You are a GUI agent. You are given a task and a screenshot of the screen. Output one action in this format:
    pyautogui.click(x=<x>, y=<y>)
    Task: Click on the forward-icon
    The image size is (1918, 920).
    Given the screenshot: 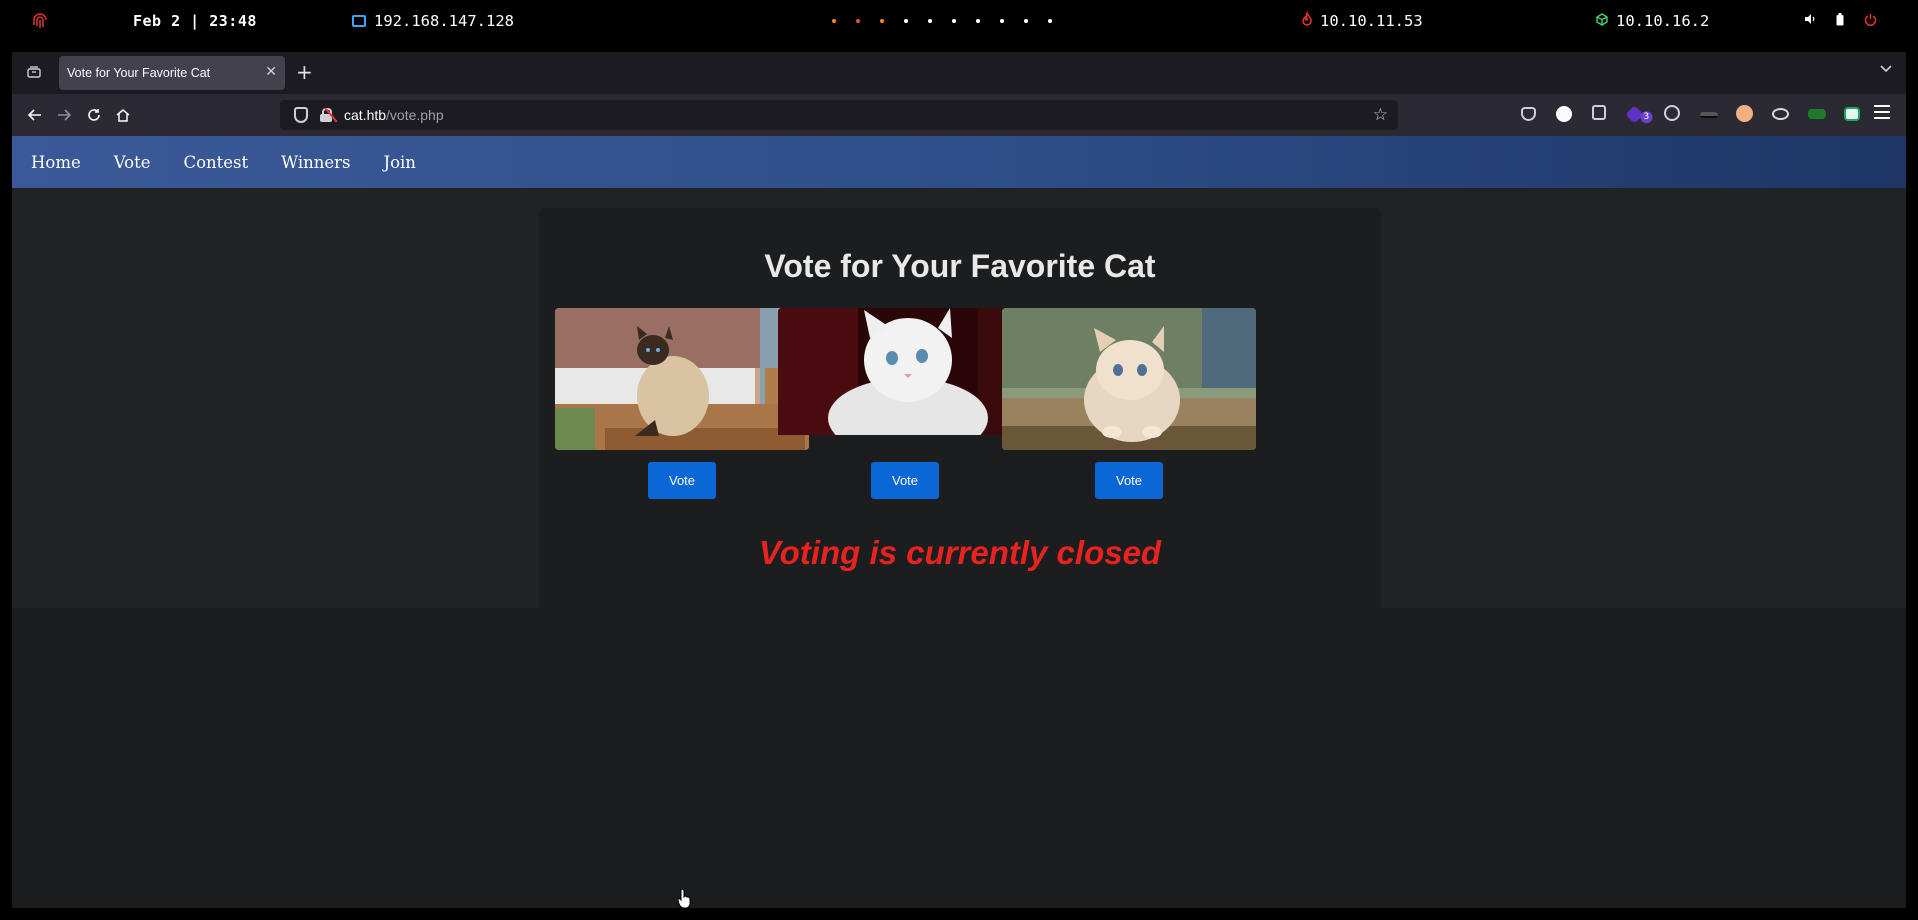 What is the action you would take?
    pyautogui.click(x=64, y=115)
    